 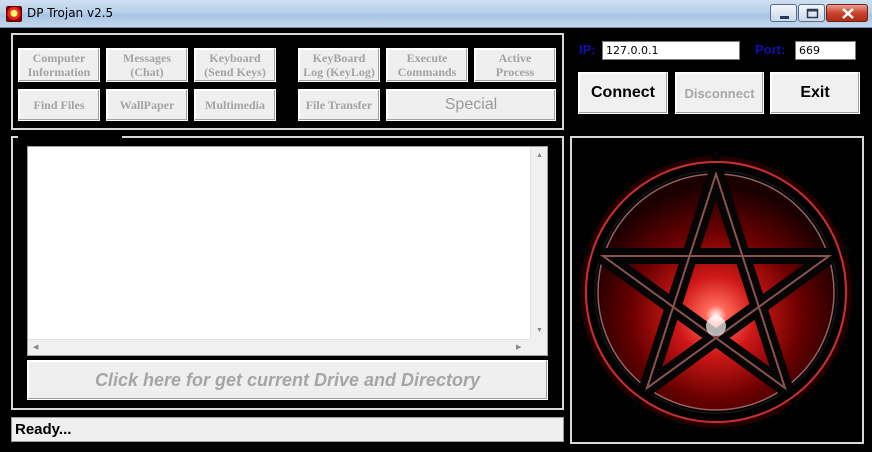 I want to click on computer-information-button: Computer Information, so click(x=59, y=65).